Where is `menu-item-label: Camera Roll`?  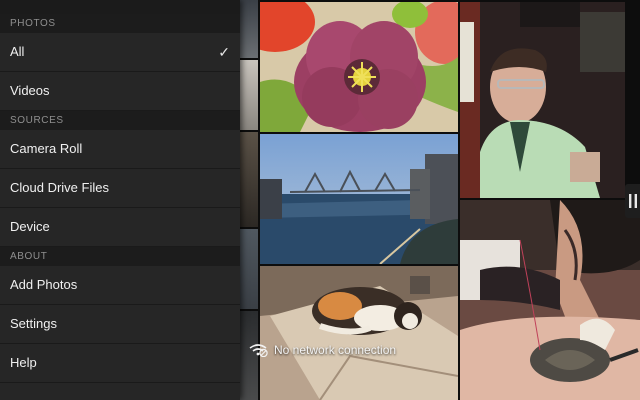
menu-item-label: Camera Roll is located at coordinates (46, 148).